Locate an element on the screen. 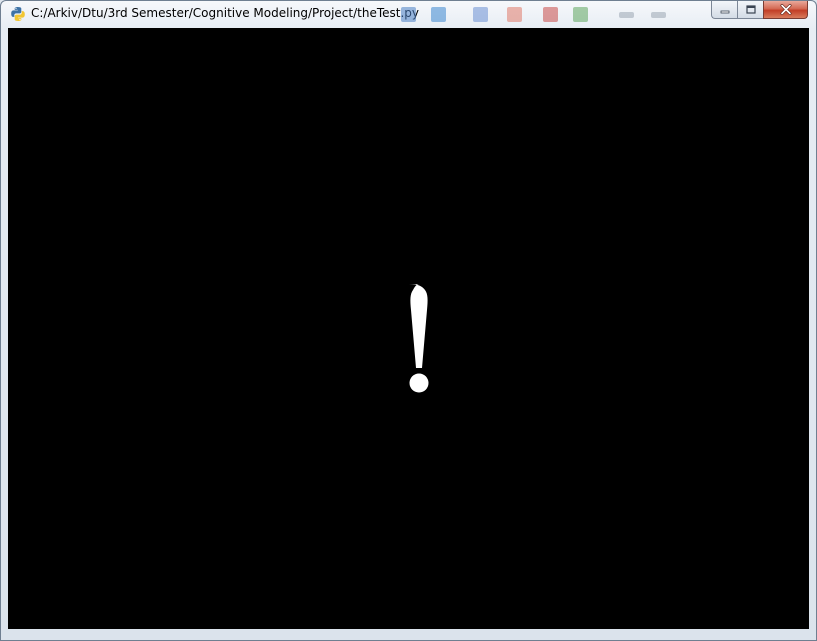 This screenshot has width=817, height=641. caption-buttons is located at coordinates (759, 10).